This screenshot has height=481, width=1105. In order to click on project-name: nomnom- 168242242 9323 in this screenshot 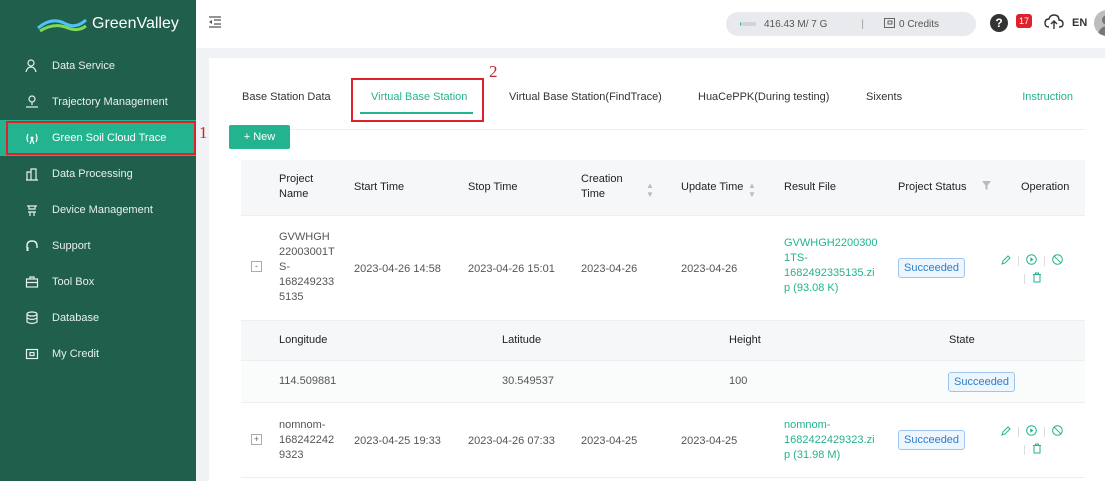, I will do `click(307, 440)`.